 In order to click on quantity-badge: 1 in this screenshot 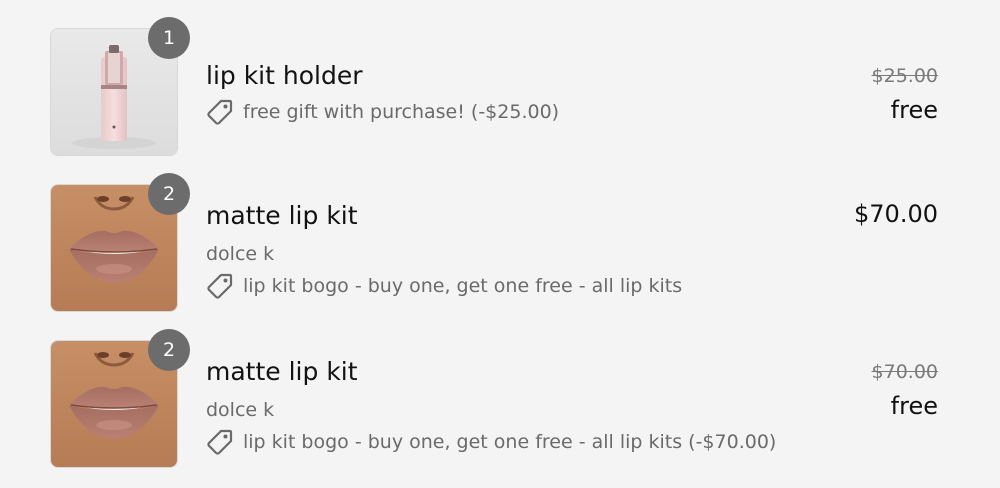, I will do `click(169, 38)`.